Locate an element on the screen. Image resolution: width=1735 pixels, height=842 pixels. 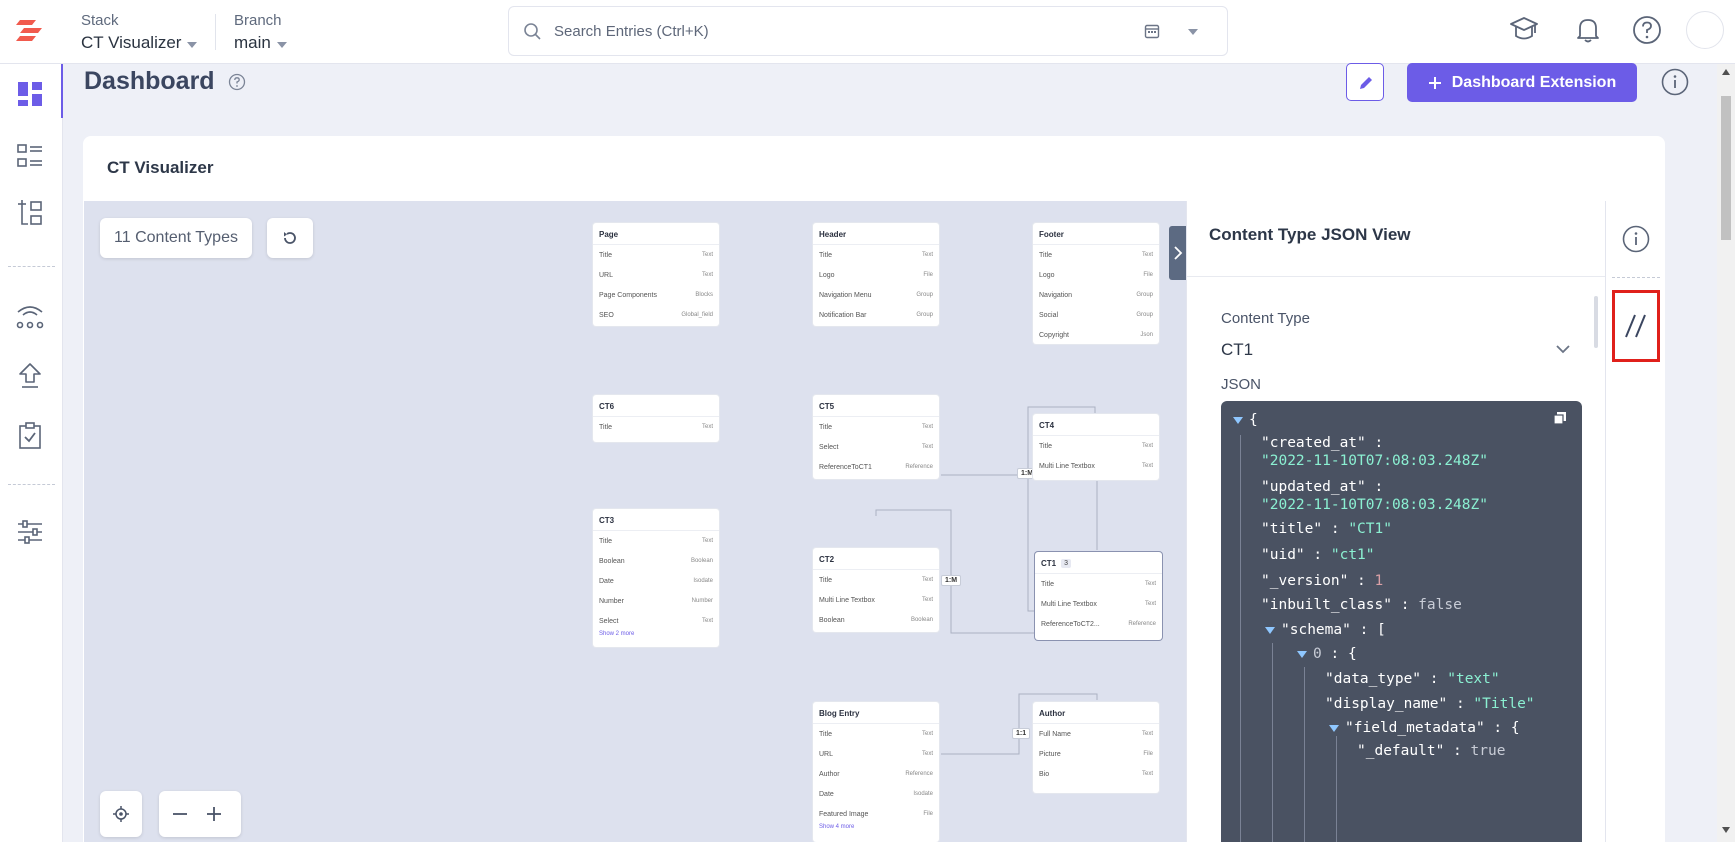
scrollbar-thumb is located at coordinates (1726, 168).